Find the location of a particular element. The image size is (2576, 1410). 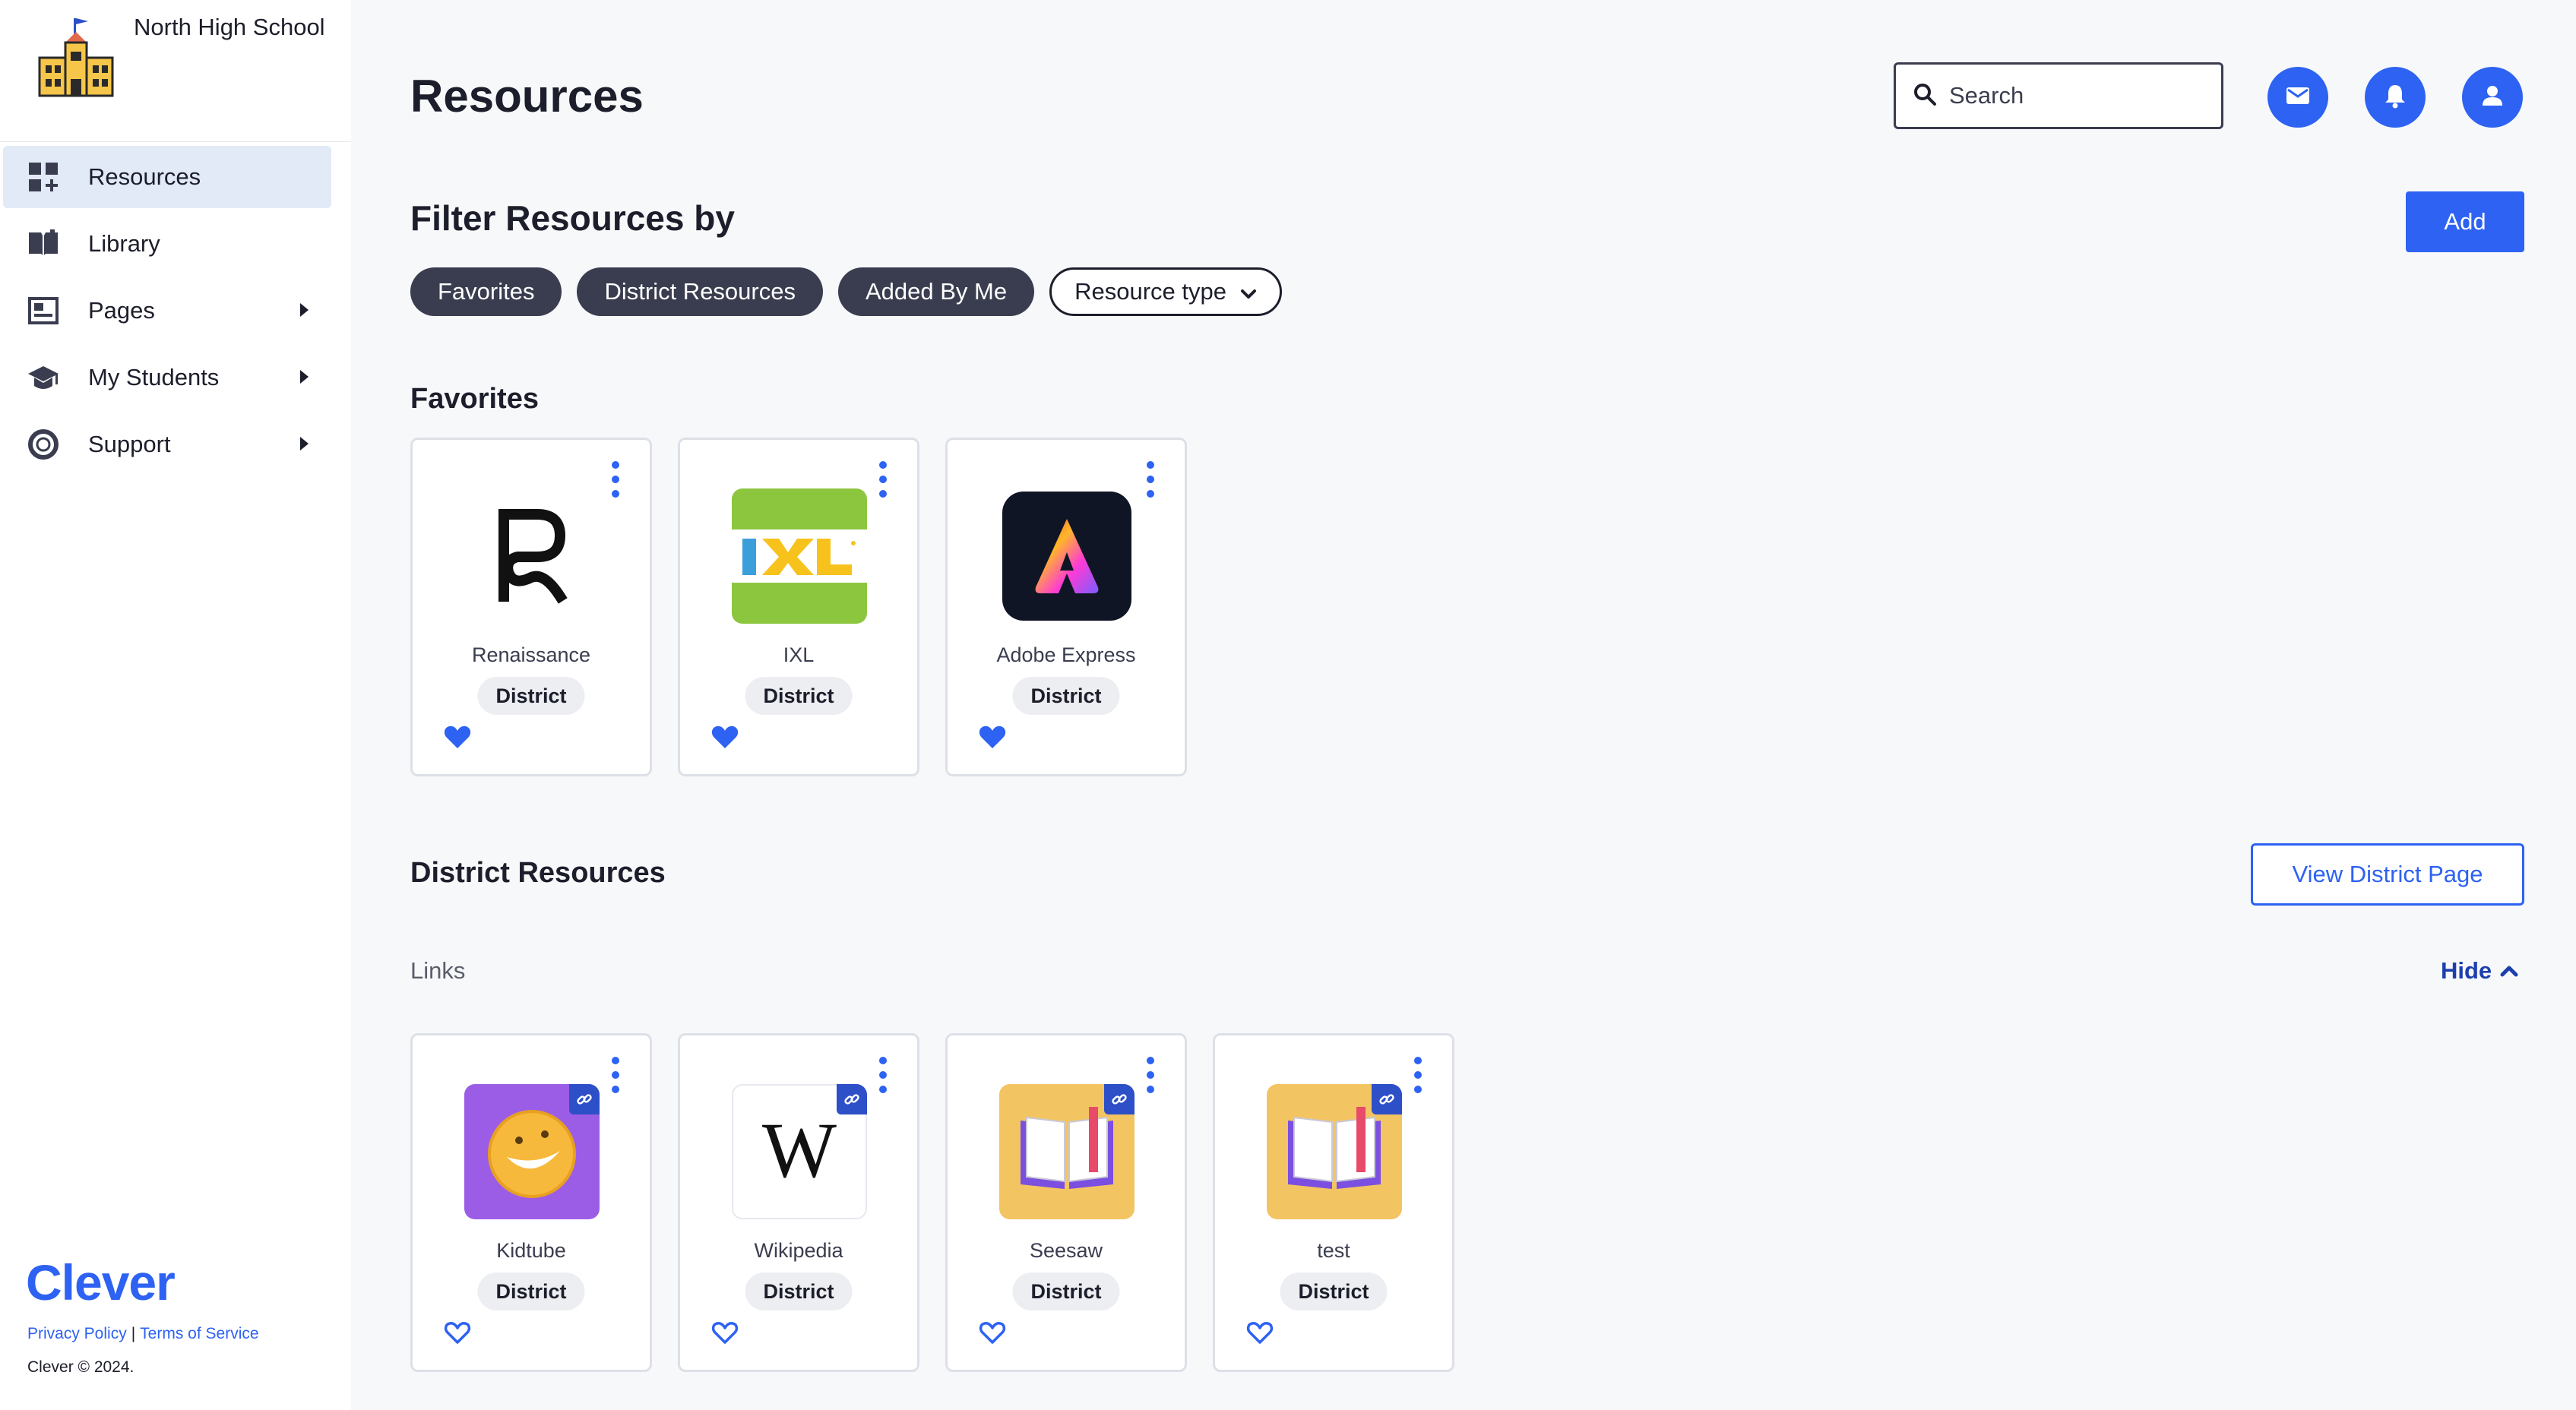

card-name: Wikipedia is located at coordinates (799, 1250).